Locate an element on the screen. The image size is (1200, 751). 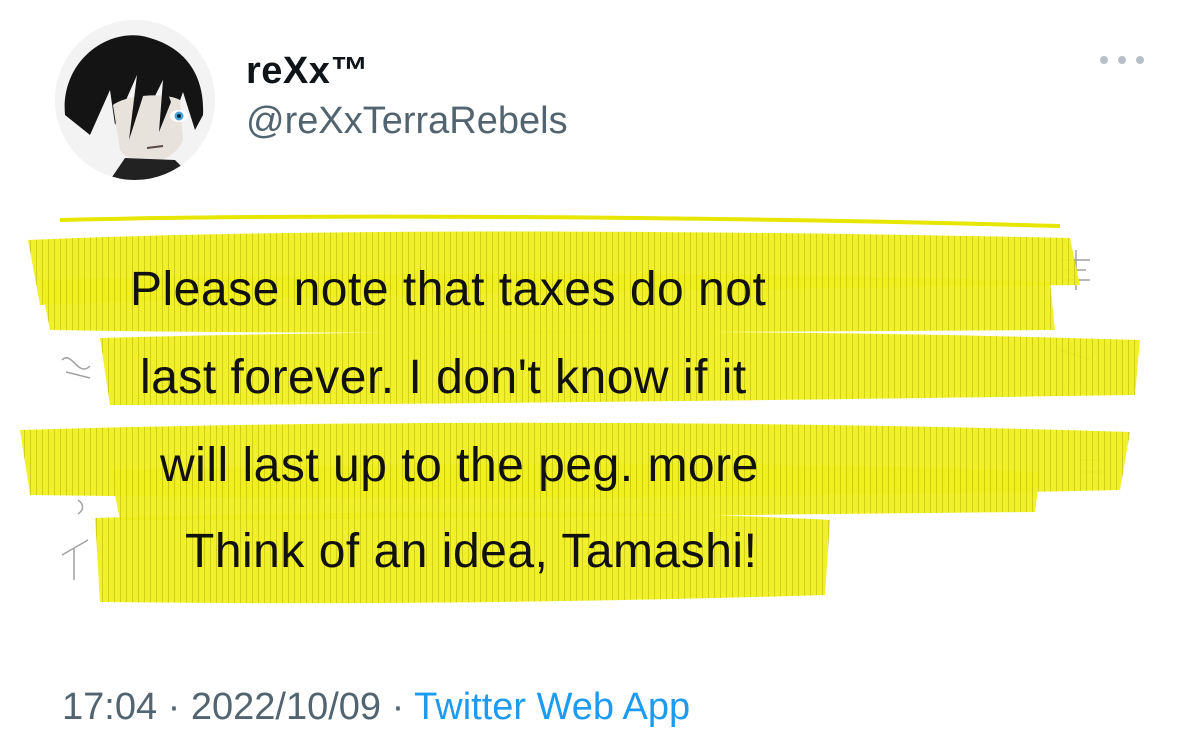
more-horizontal-icon is located at coordinates (1122, 60).